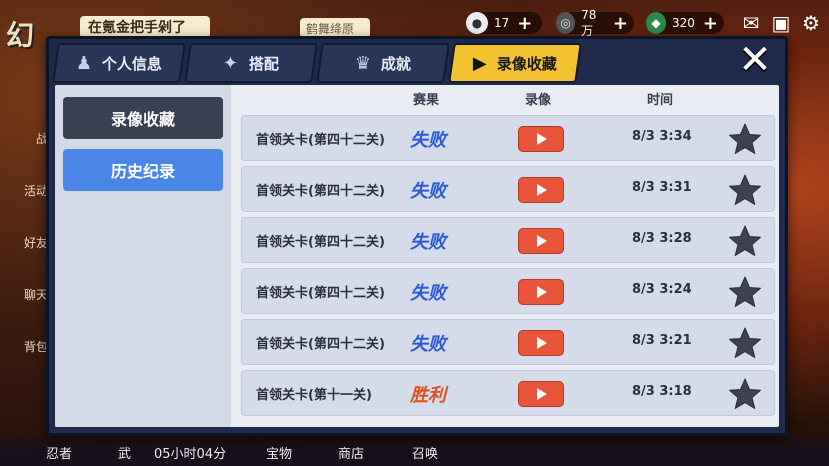 Image resolution: width=829 pixels, height=466 pixels. Describe the element at coordinates (660, 100) in the screenshot. I see `column-header-time: 时间` at that location.